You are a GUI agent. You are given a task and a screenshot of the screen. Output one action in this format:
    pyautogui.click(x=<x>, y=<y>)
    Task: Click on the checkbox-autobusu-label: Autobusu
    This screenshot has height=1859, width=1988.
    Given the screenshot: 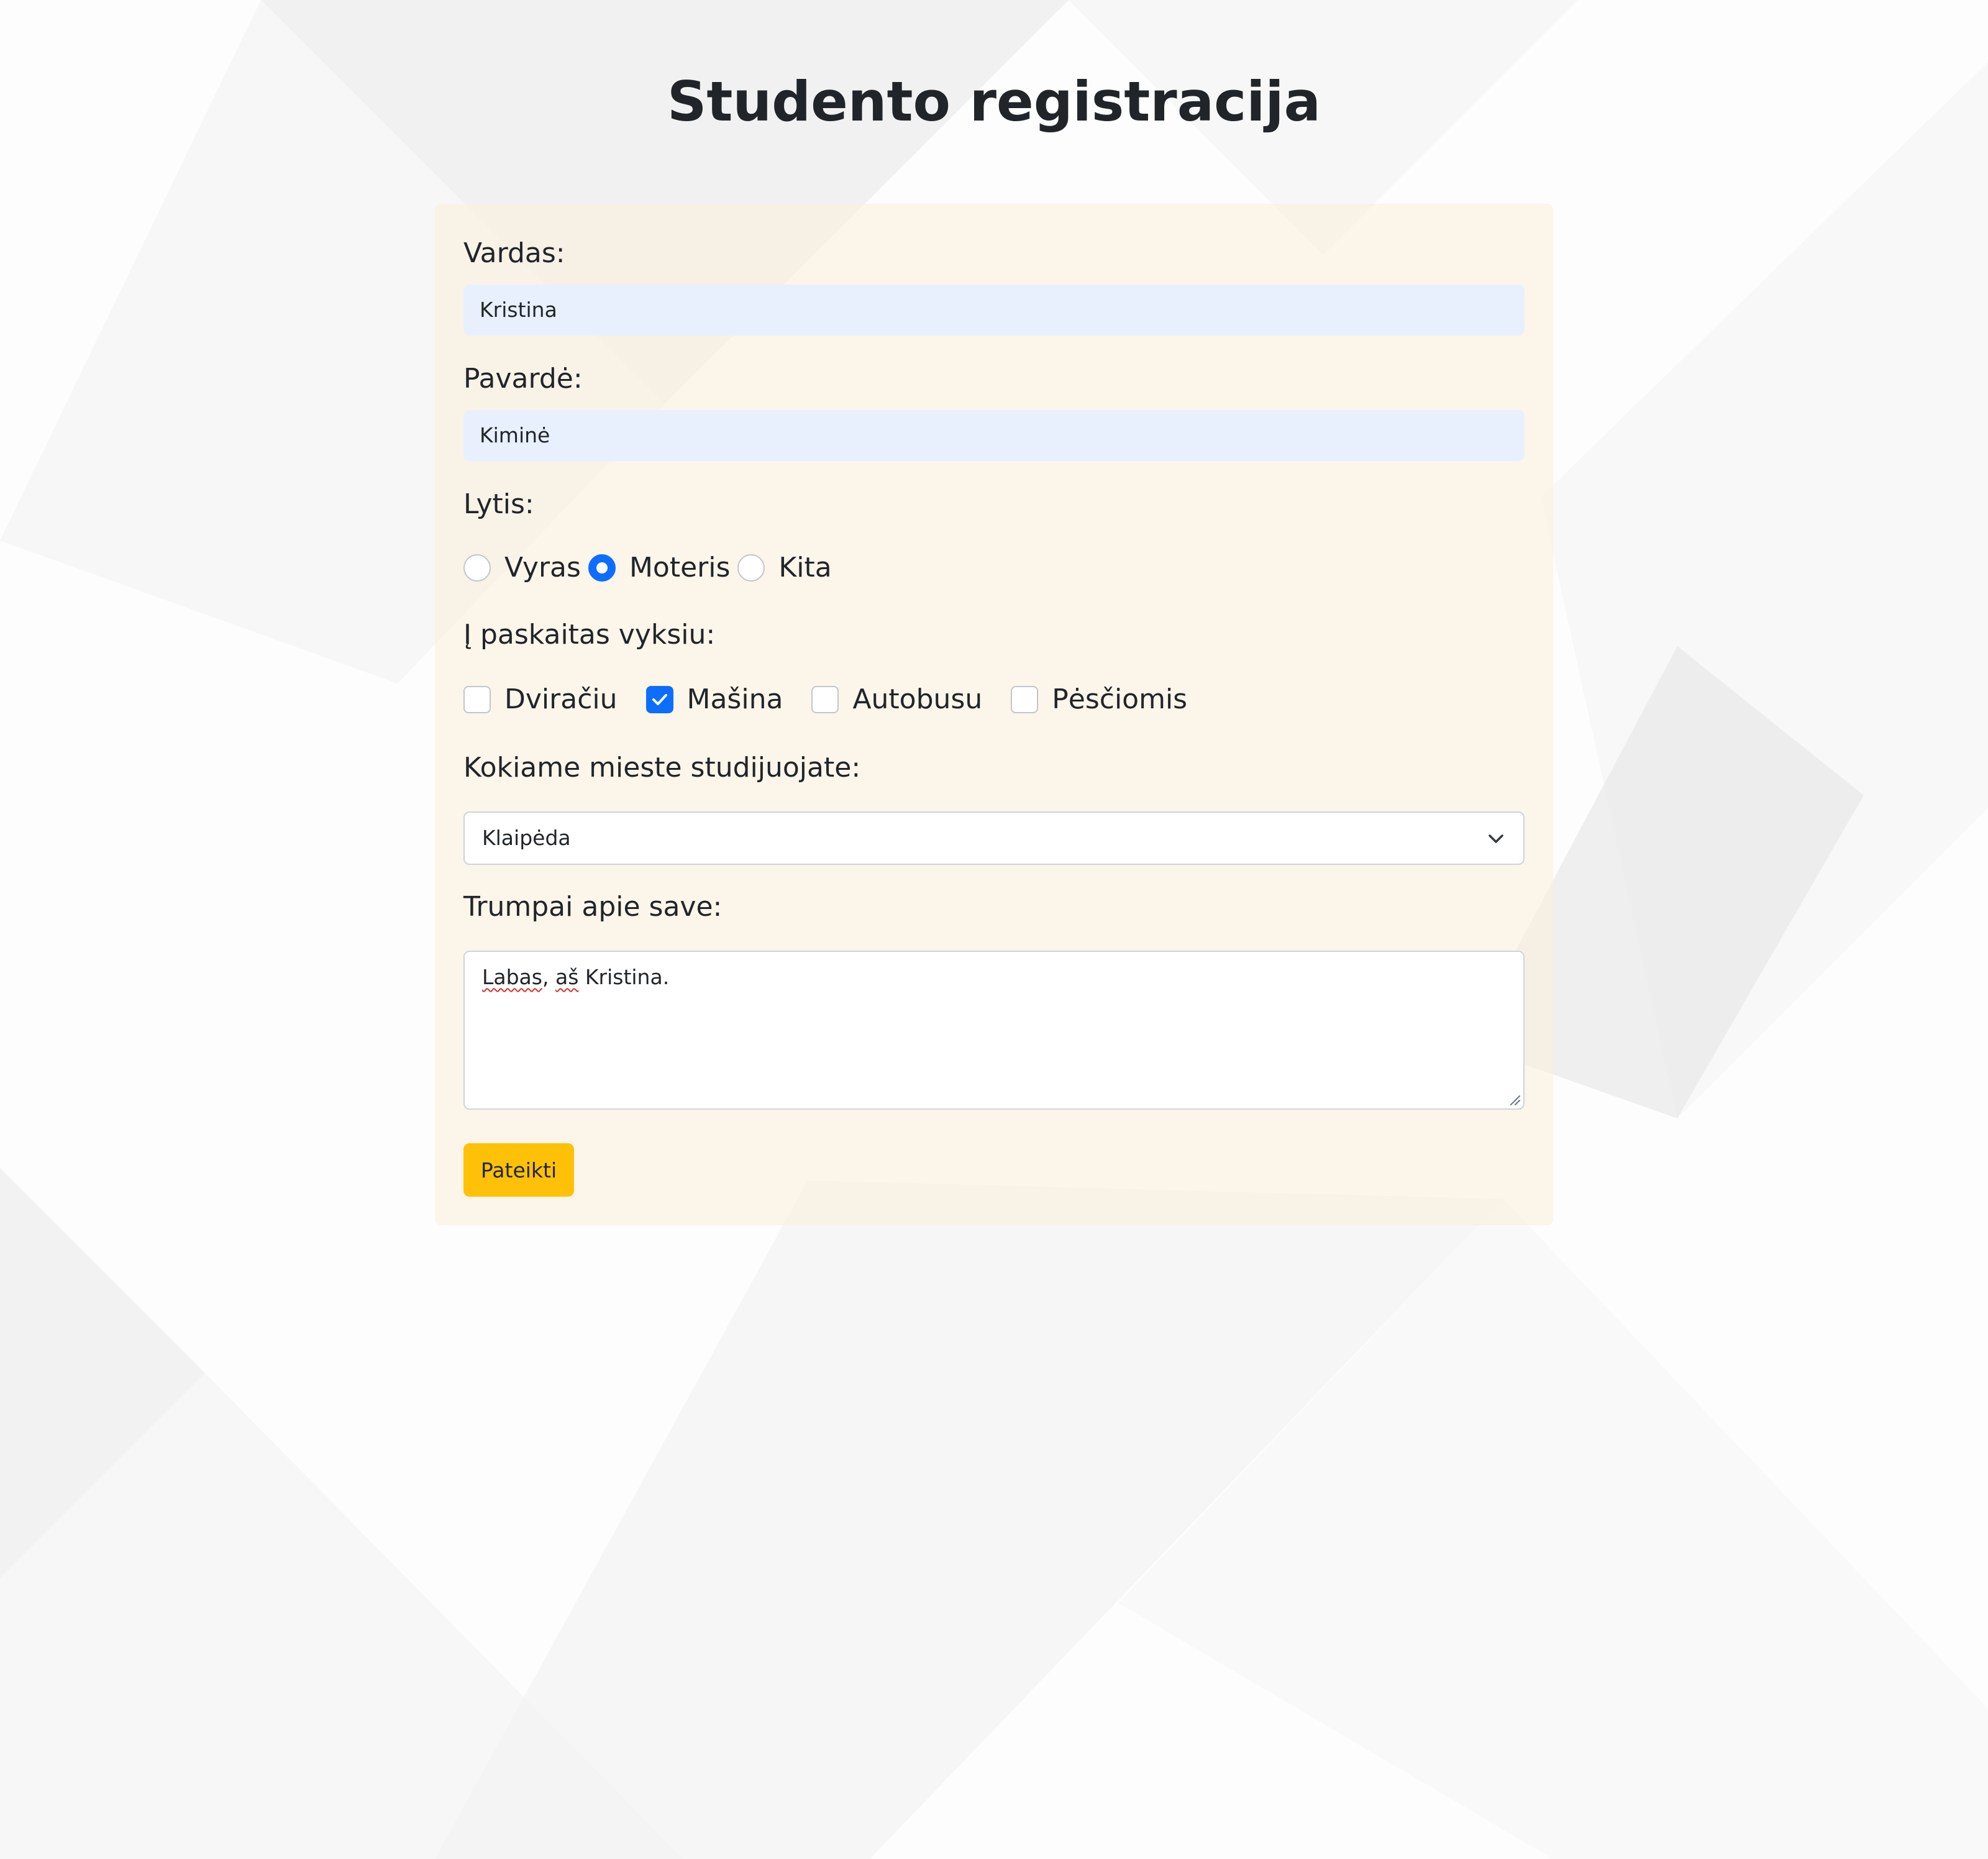 What is the action you would take?
    pyautogui.click(x=918, y=699)
    